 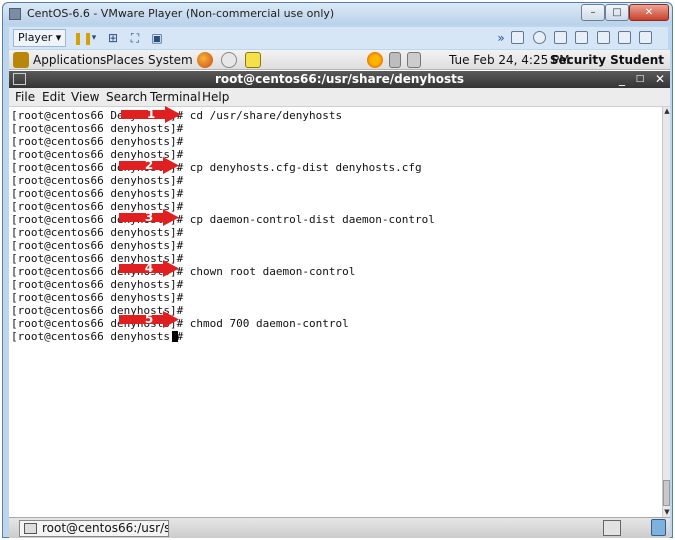 I want to click on terminal-icon, so click(x=30, y=528).